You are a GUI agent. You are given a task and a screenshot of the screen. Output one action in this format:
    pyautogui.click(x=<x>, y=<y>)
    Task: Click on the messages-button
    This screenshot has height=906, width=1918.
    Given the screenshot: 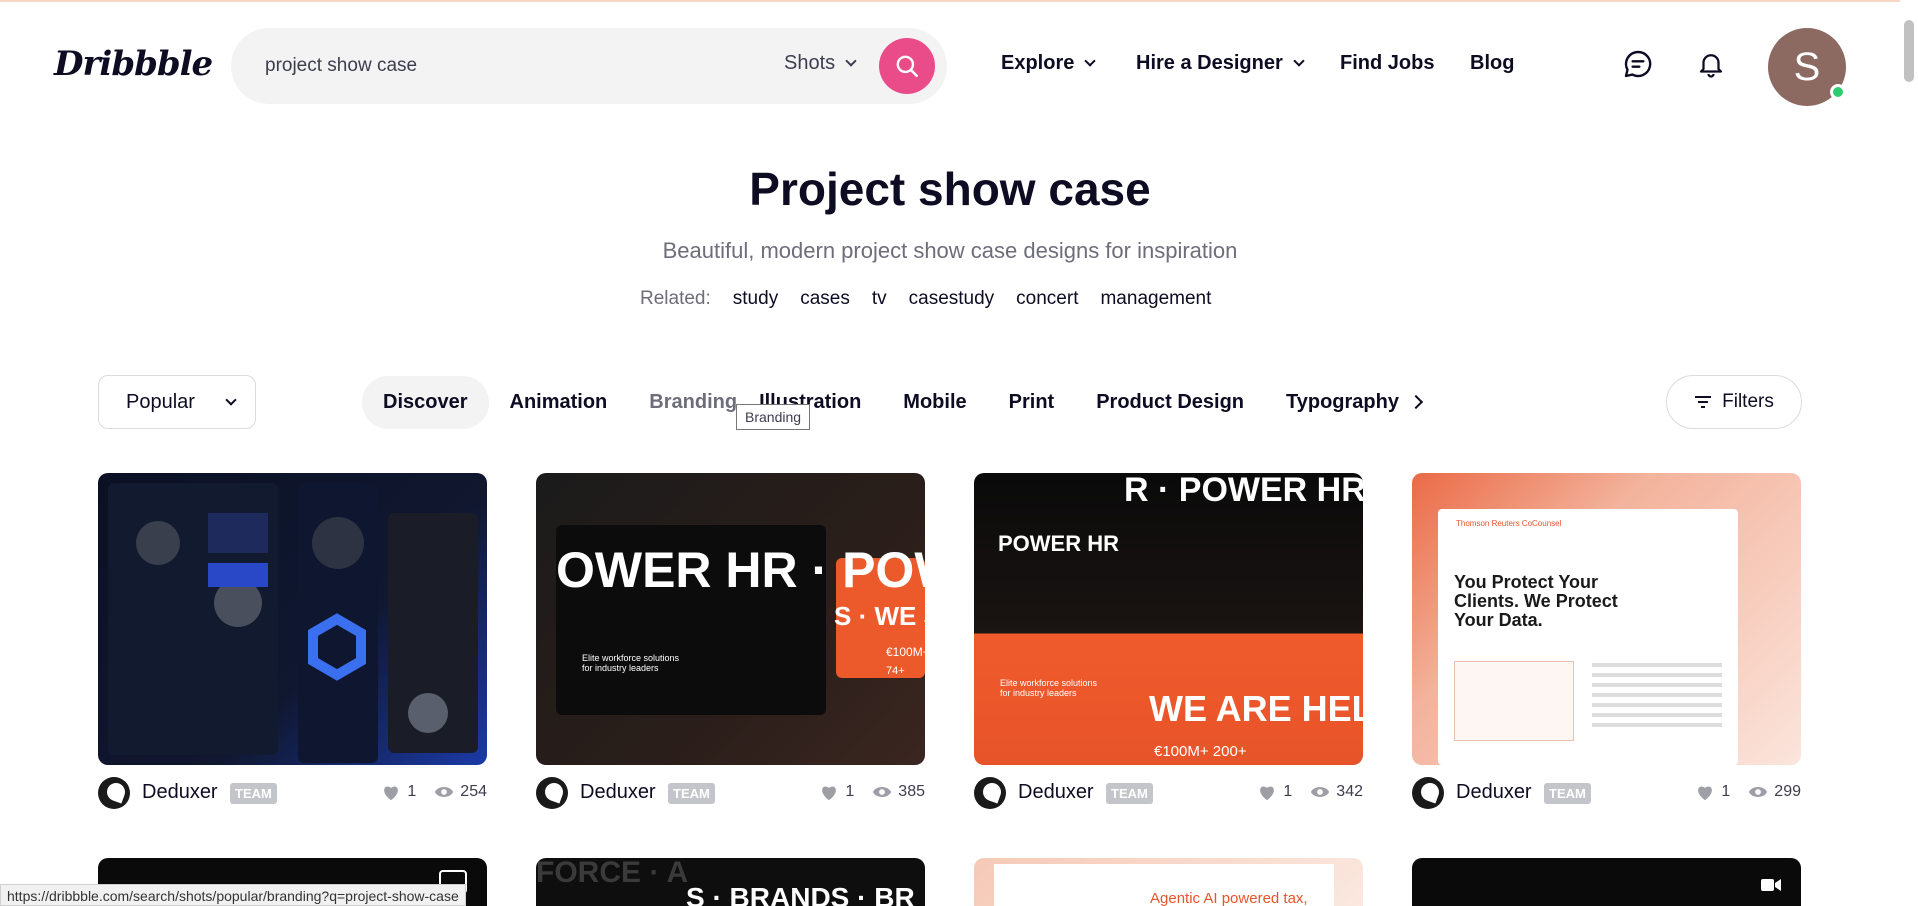 What is the action you would take?
    pyautogui.click(x=1638, y=64)
    